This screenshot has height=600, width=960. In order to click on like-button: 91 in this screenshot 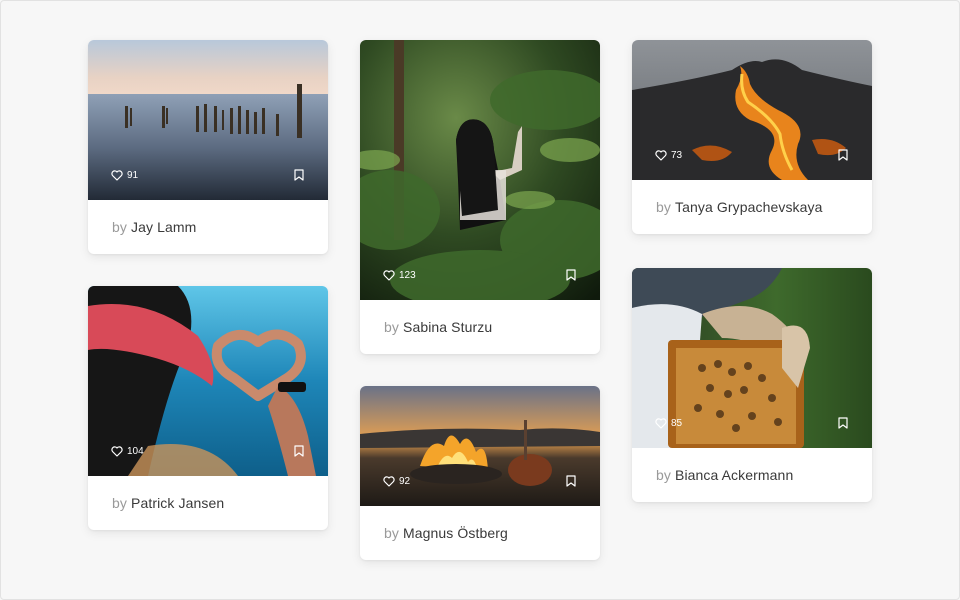, I will do `click(124, 175)`.